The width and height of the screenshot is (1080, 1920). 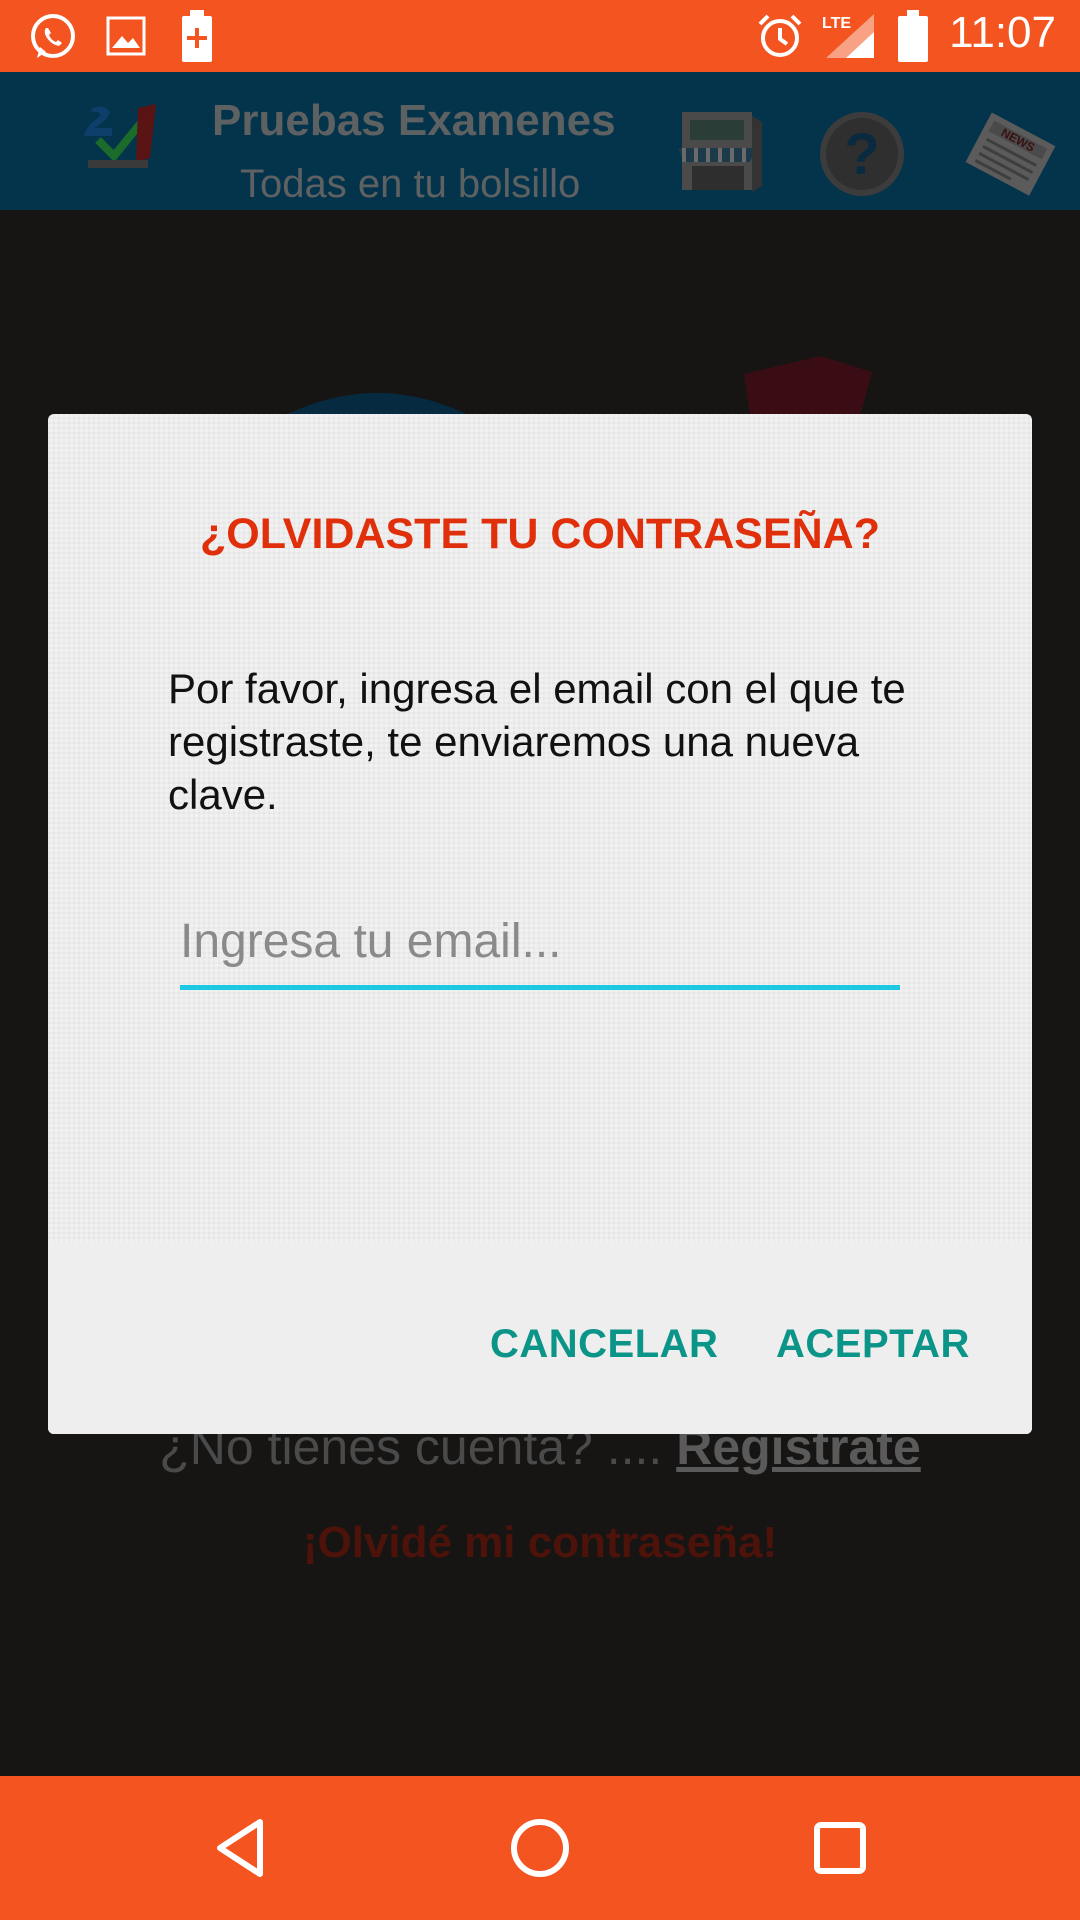 What do you see at coordinates (604, 1344) in the screenshot?
I see `cancel-button: CANCELAR` at bounding box center [604, 1344].